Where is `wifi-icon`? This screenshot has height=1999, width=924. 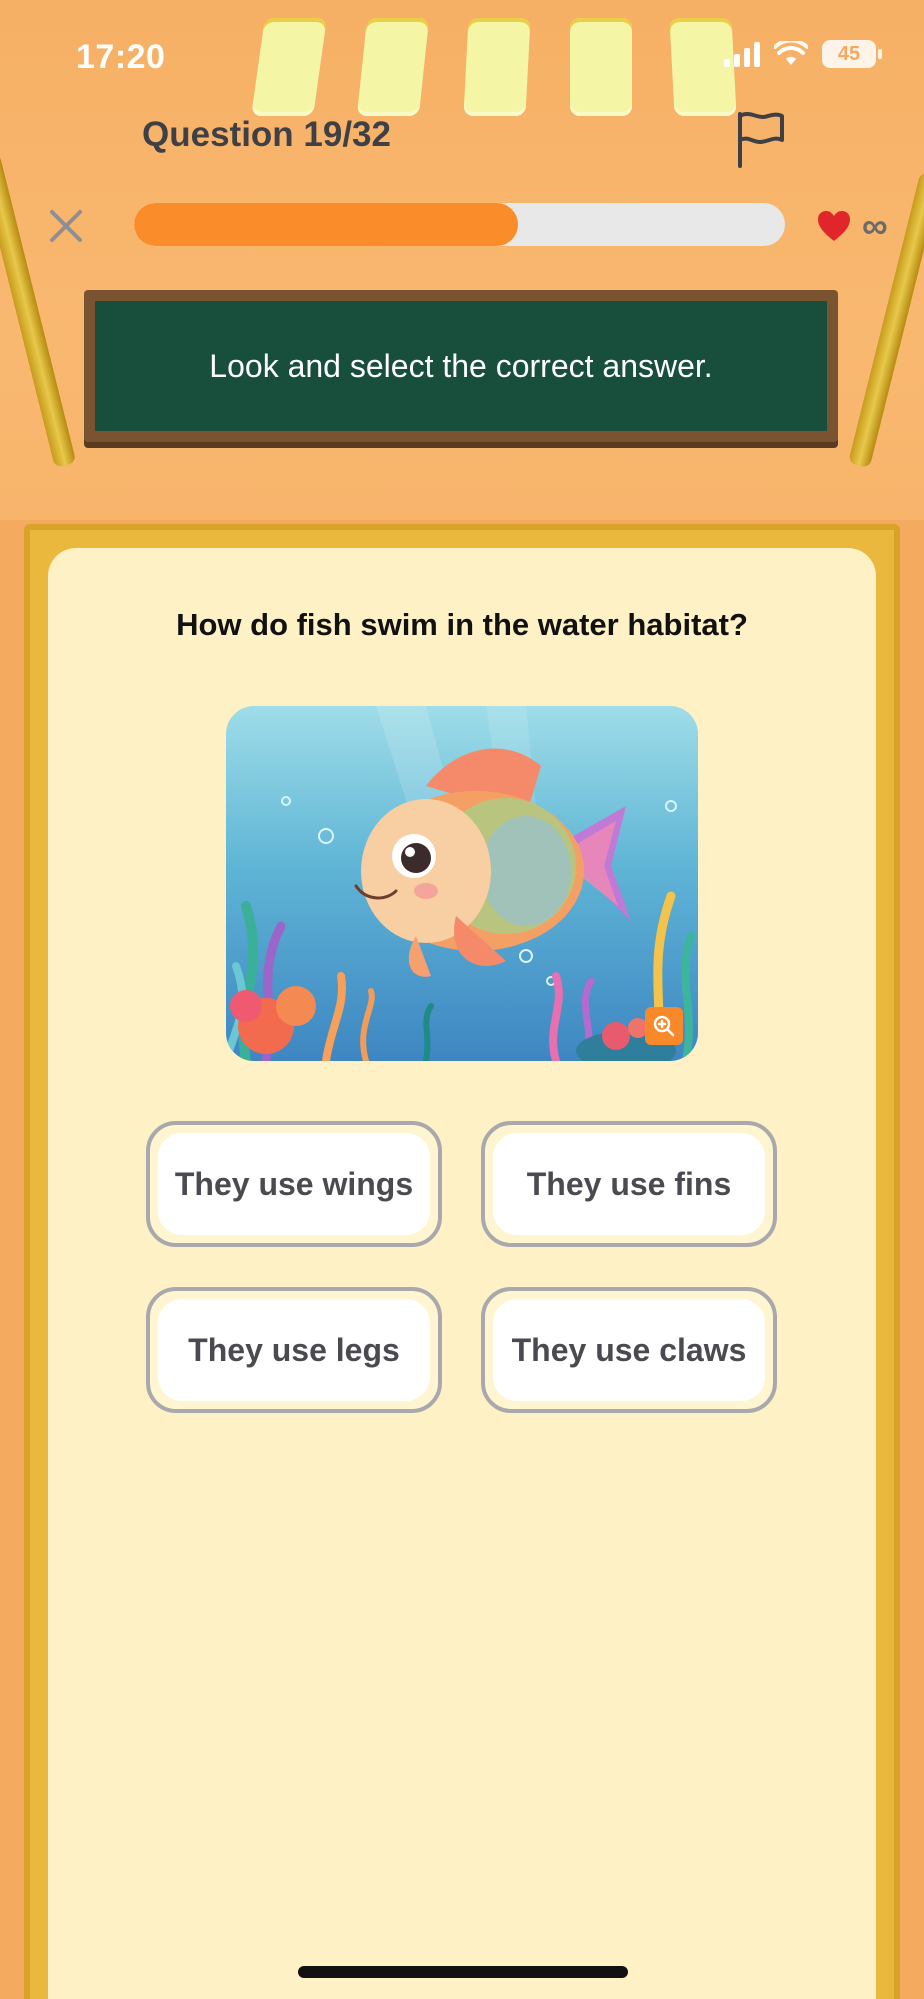 wifi-icon is located at coordinates (791, 53).